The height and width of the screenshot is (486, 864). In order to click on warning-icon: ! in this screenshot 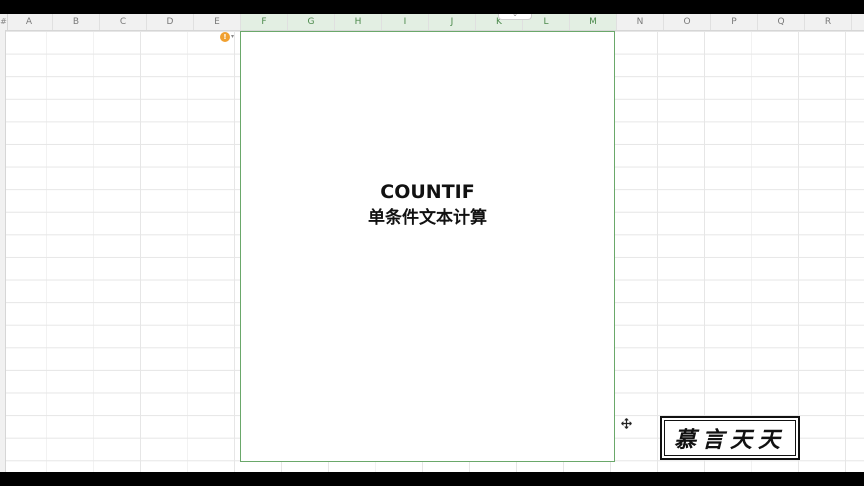, I will do `click(225, 37)`.